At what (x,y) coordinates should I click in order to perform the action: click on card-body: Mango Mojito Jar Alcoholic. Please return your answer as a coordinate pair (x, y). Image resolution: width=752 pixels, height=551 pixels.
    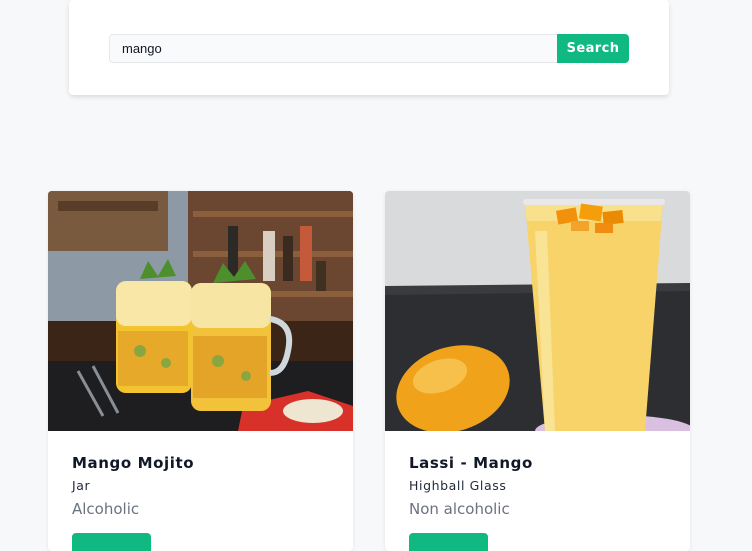
    Looking at the image, I should click on (200, 475).